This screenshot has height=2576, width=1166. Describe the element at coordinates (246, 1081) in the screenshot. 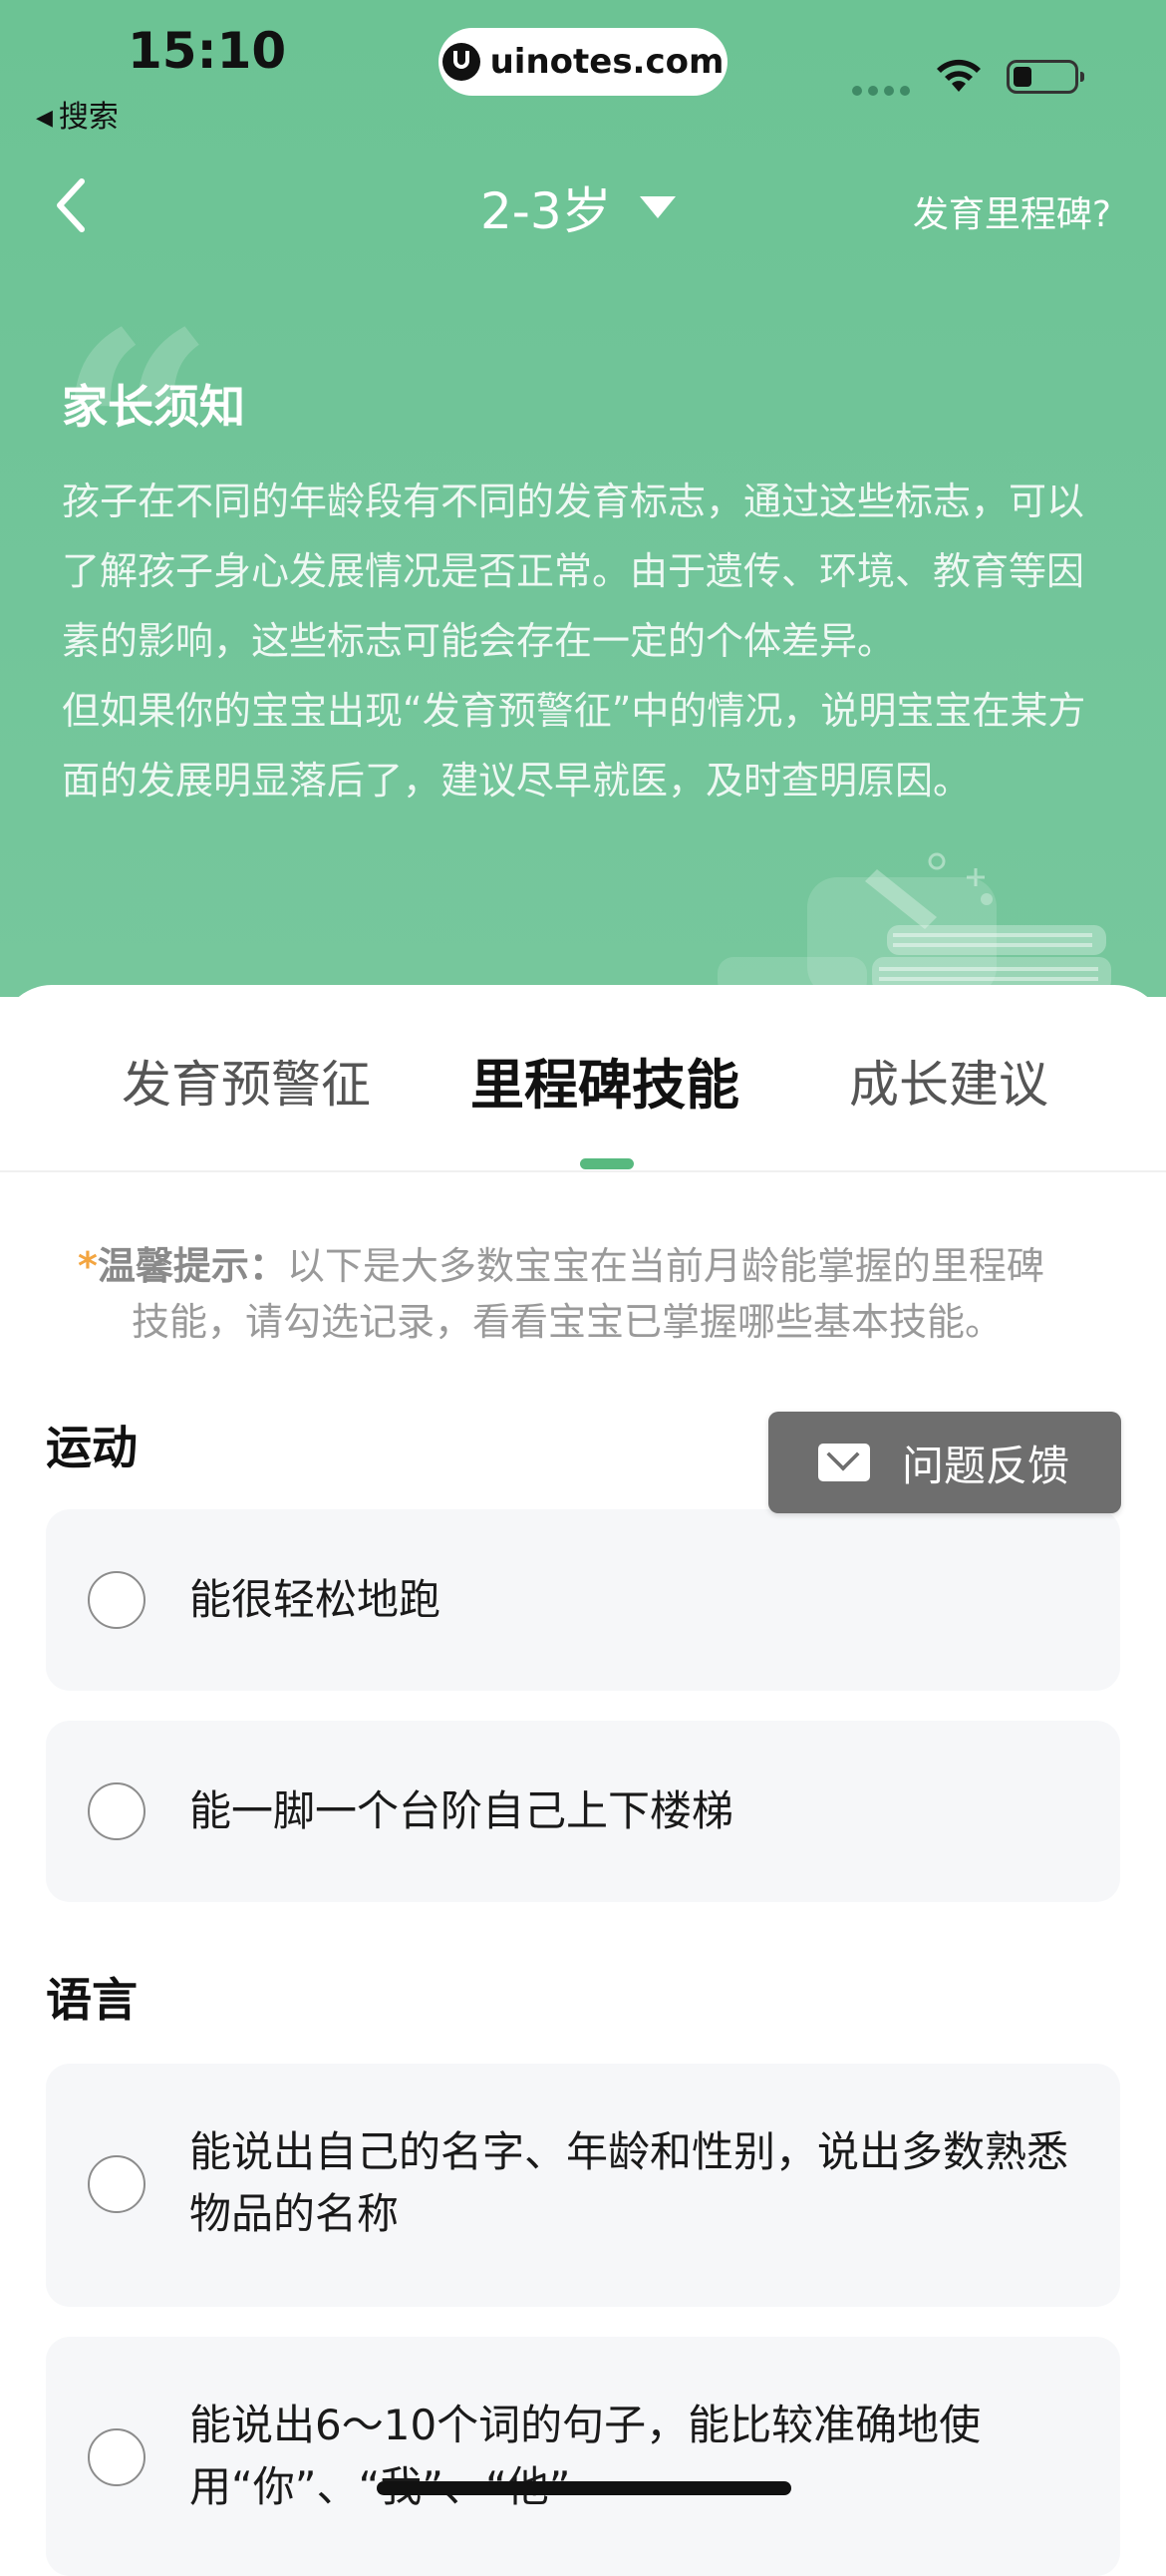

I see `tab-warning-signs: 发育预警征` at that location.